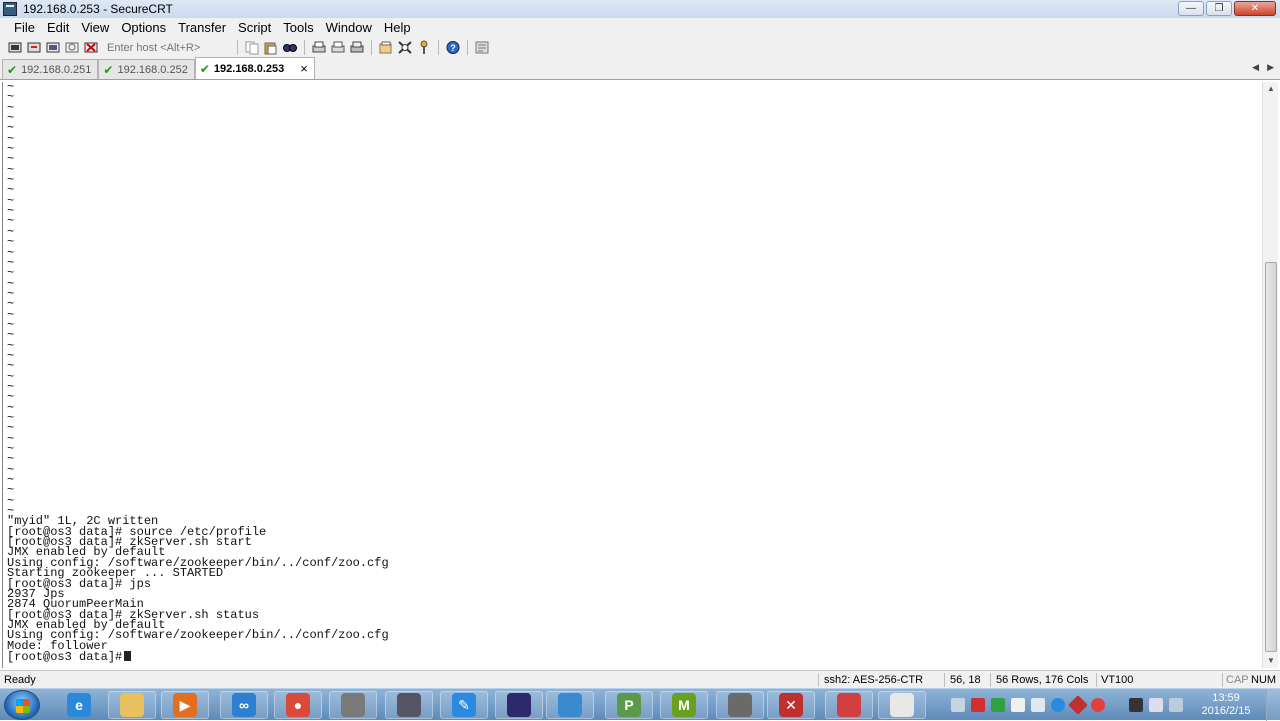 Image resolution: width=1280 pixels, height=721 pixels. I want to click on taskbar-feather-app: ✎, so click(464, 705).